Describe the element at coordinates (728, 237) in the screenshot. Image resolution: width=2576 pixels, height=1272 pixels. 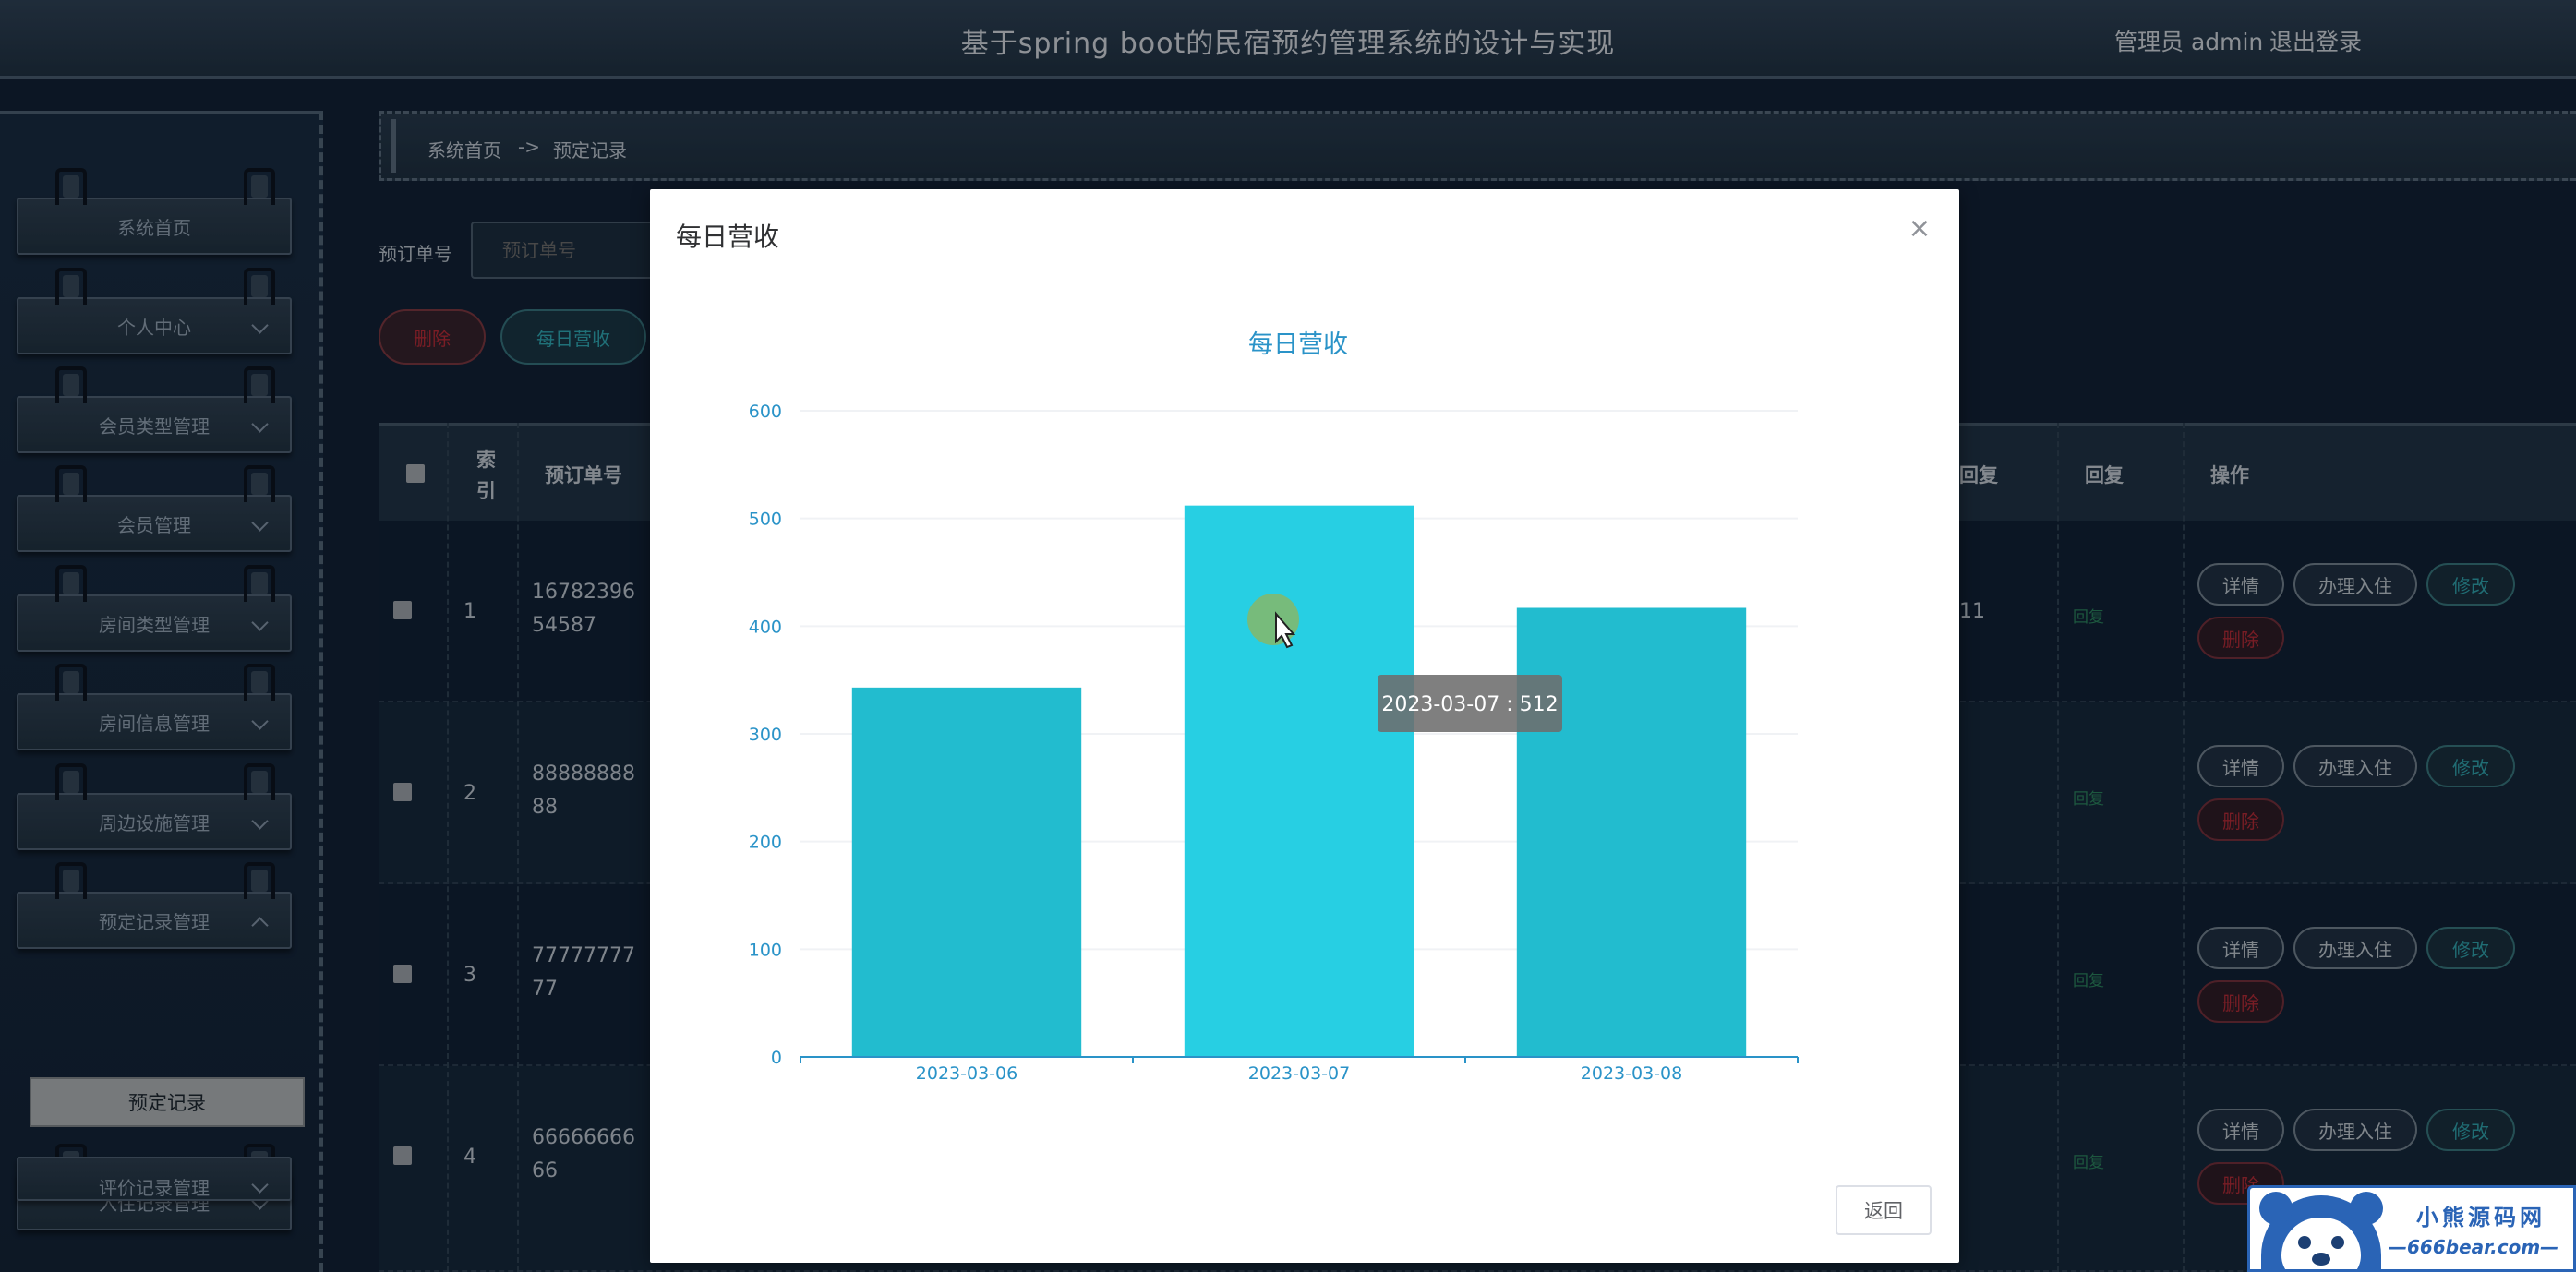
I see `dialog-title: 每日营收` at that location.